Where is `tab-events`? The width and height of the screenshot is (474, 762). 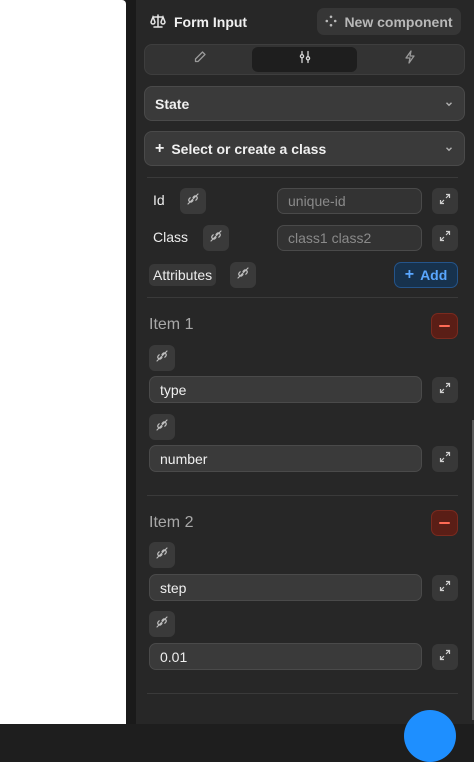 tab-events is located at coordinates (409, 59).